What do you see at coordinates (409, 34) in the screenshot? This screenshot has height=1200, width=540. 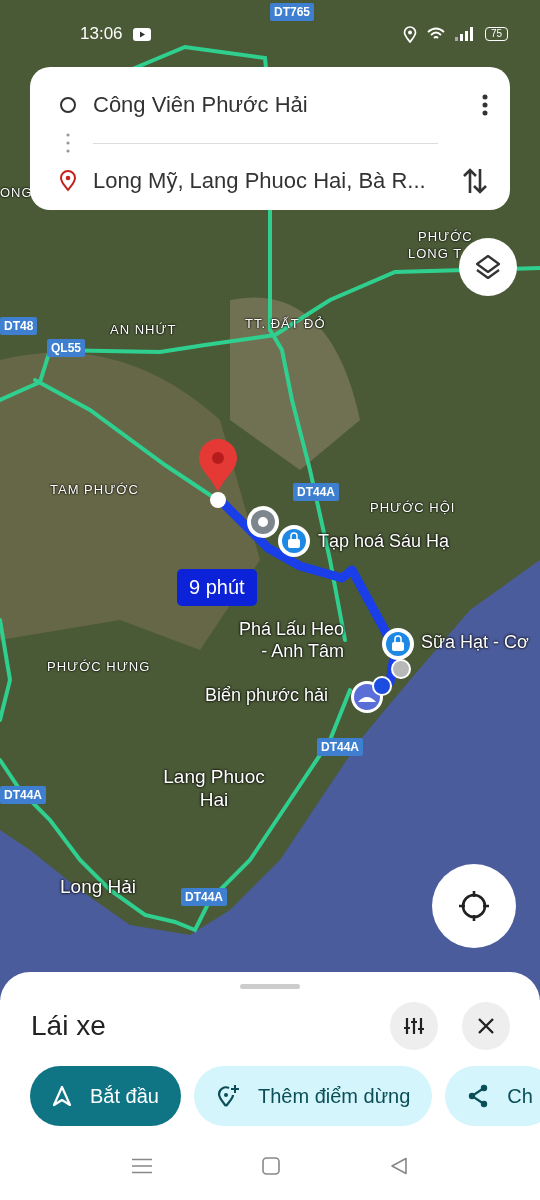 I see `location-icon` at bounding box center [409, 34].